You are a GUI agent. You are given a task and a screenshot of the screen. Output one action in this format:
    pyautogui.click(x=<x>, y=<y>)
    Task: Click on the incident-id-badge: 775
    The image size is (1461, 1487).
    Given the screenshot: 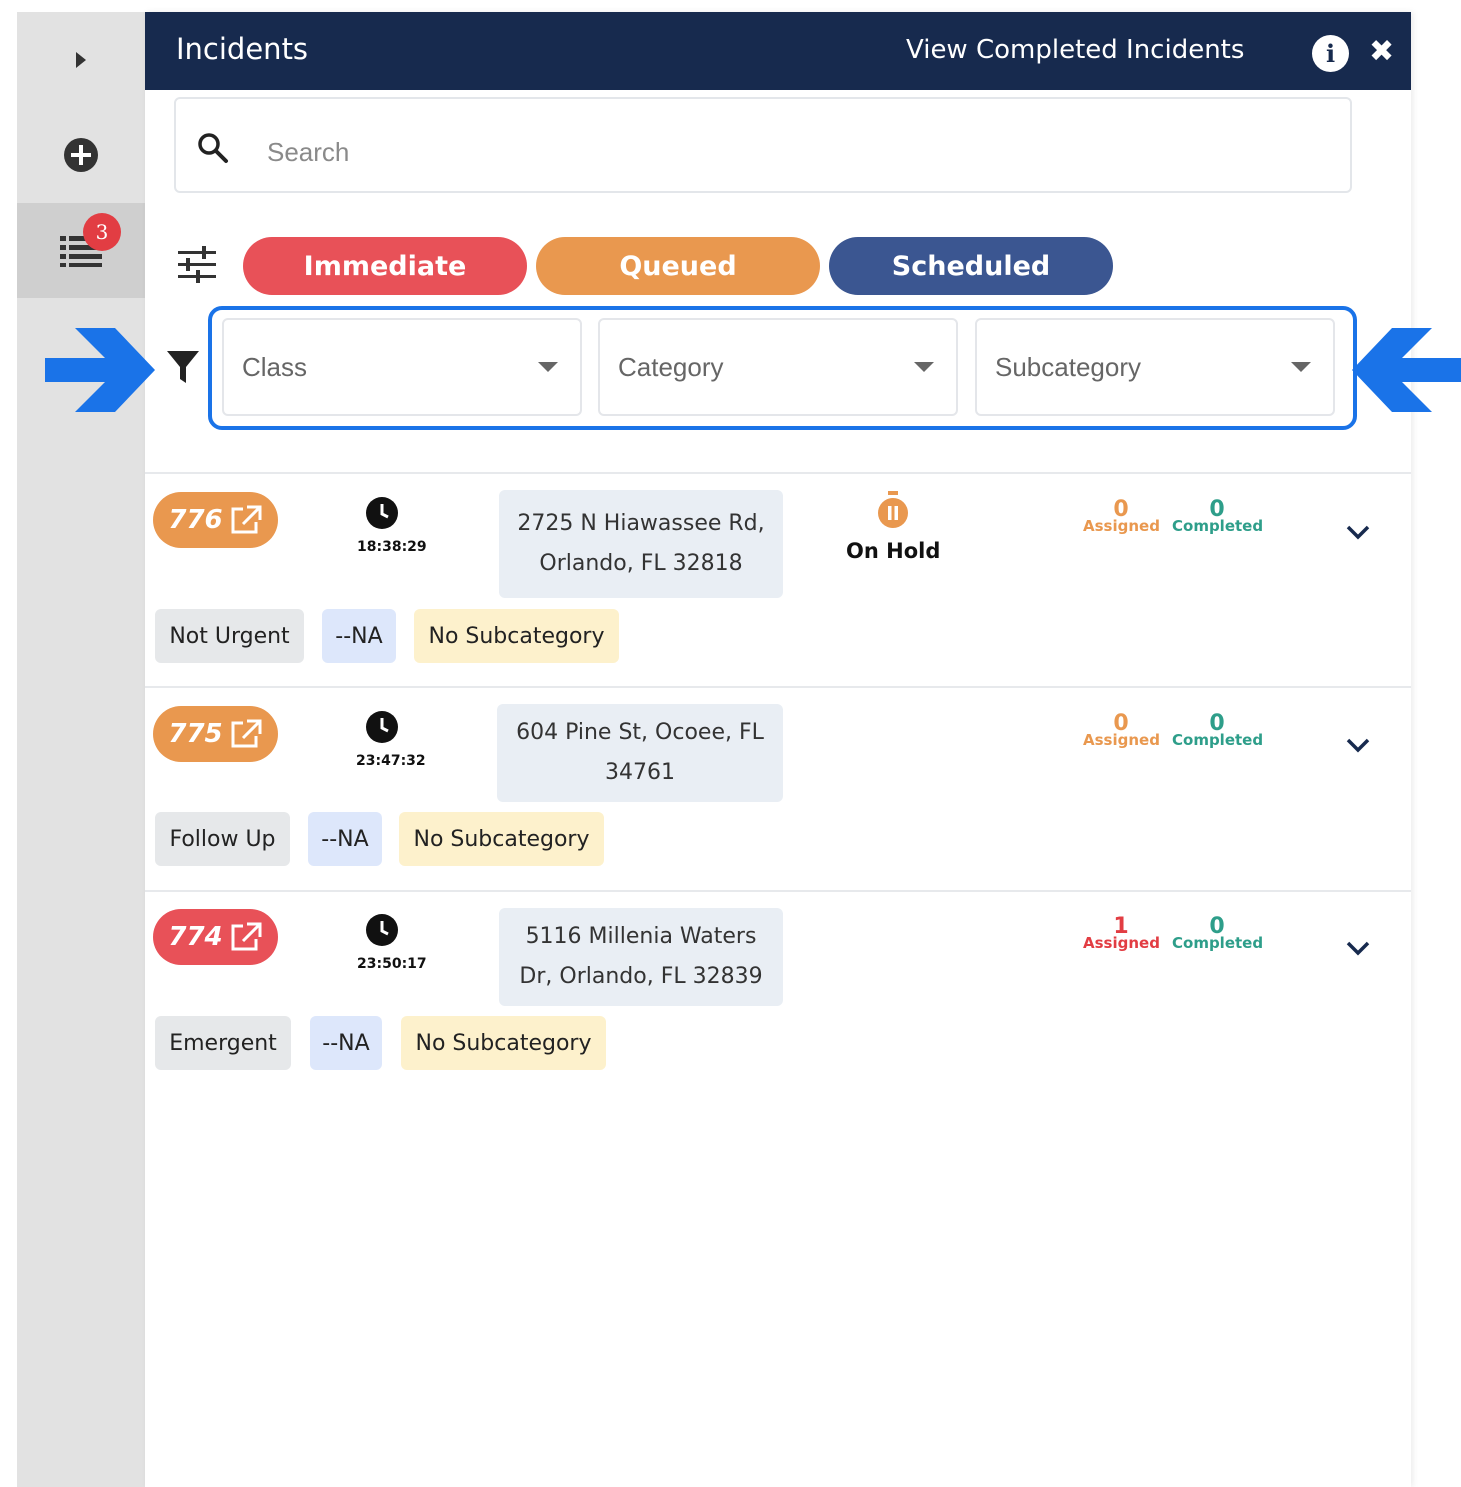 What is the action you would take?
    pyautogui.click(x=215, y=734)
    